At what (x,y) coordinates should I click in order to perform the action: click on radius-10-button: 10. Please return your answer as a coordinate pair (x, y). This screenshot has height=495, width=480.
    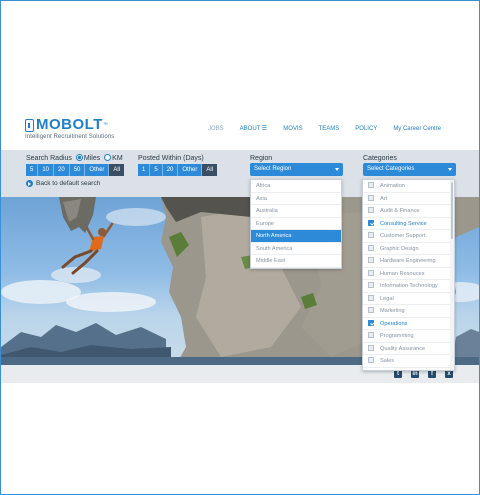
    Looking at the image, I should click on (46, 170).